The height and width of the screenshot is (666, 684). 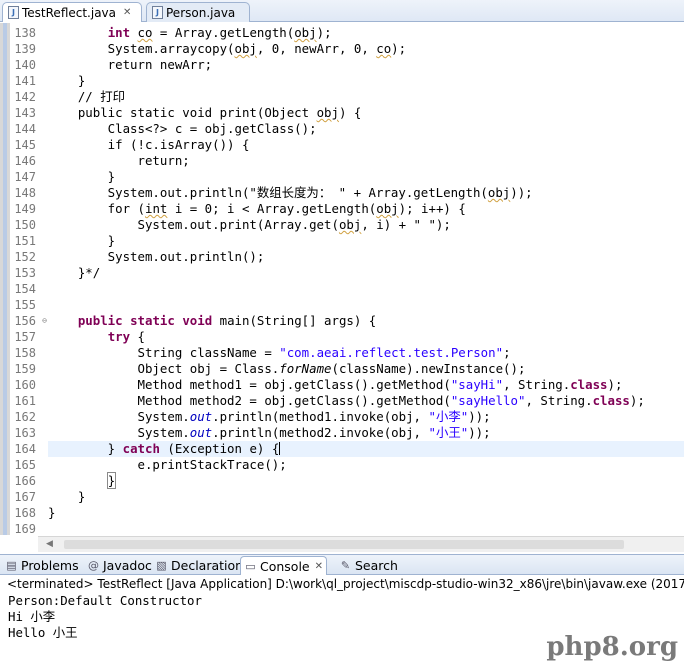 What do you see at coordinates (100, 320) in the screenshot?
I see `code-token: public` at bounding box center [100, 320].